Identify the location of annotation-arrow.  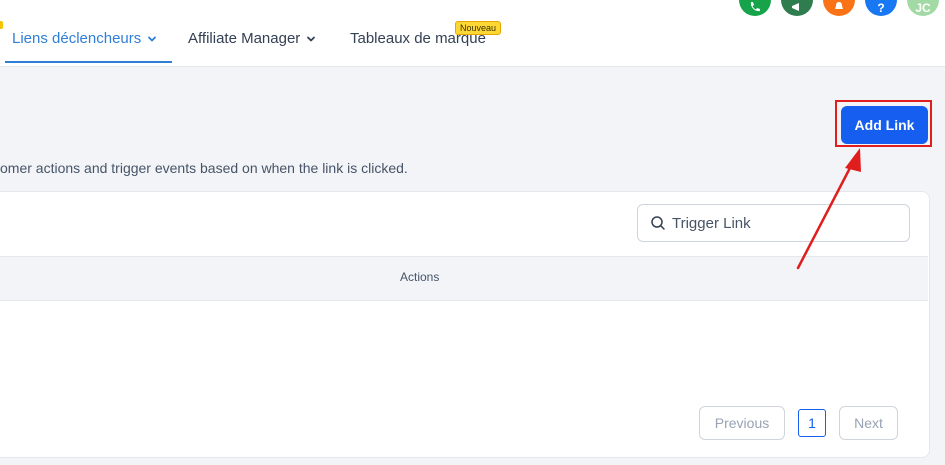
(828, 209).